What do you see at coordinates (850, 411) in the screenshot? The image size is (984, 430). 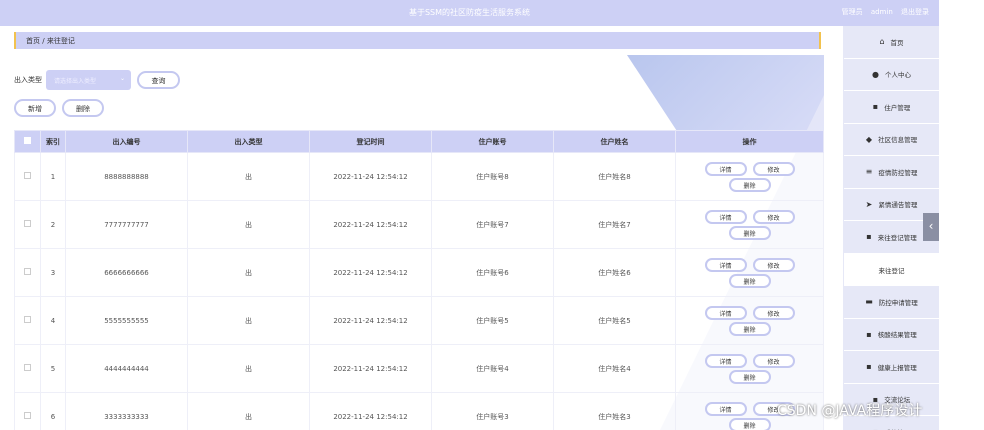 I see `watermark: CSDN @JAVA程序设计` at bounding box center [850, 411].